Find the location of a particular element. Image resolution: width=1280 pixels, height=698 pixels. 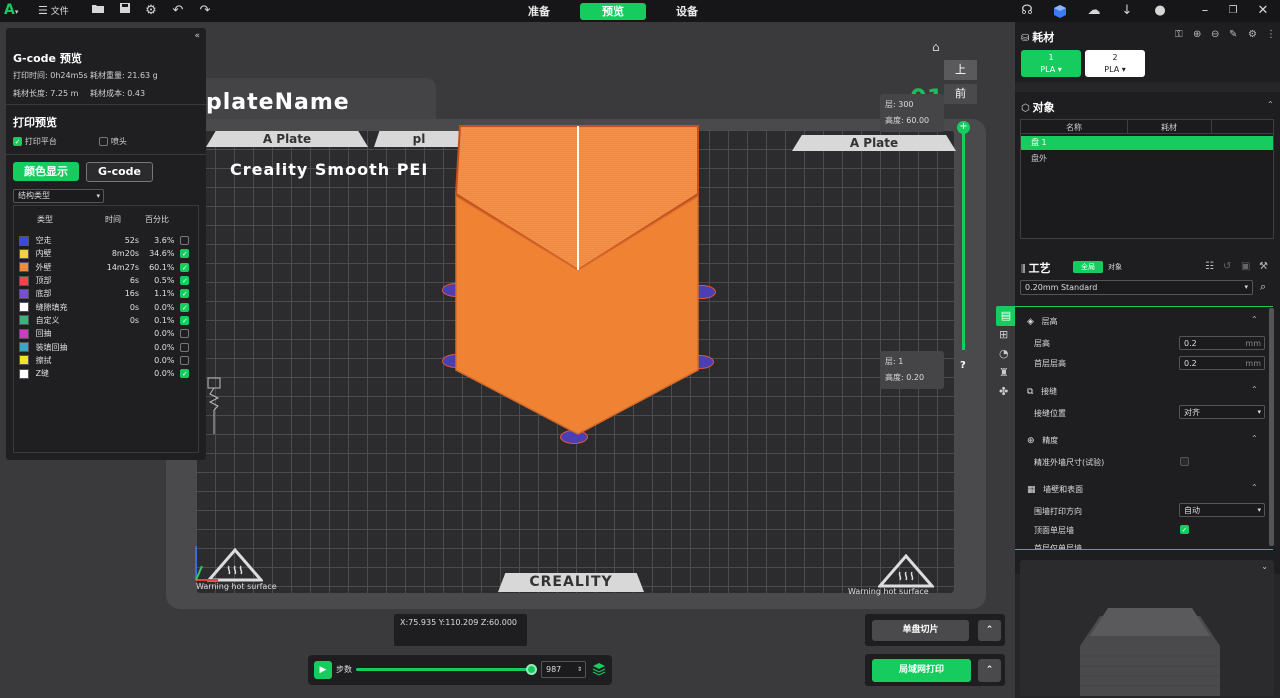

first-layer-height-input: 0.2 mm is located at coordinates (1222, 363).